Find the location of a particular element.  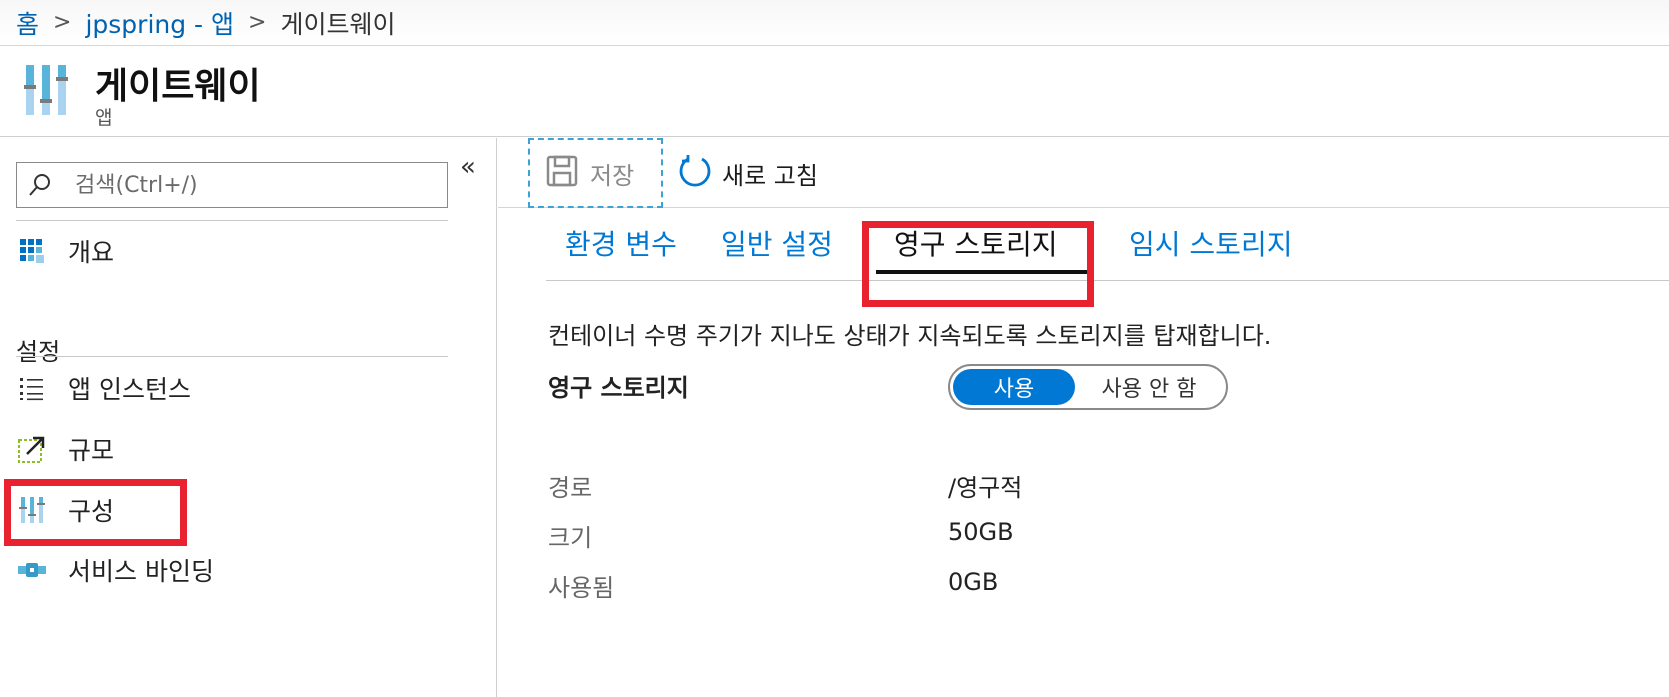

sidebar-item-service-binding: 서비스 바인딩 is located at coordinates (115, 570).